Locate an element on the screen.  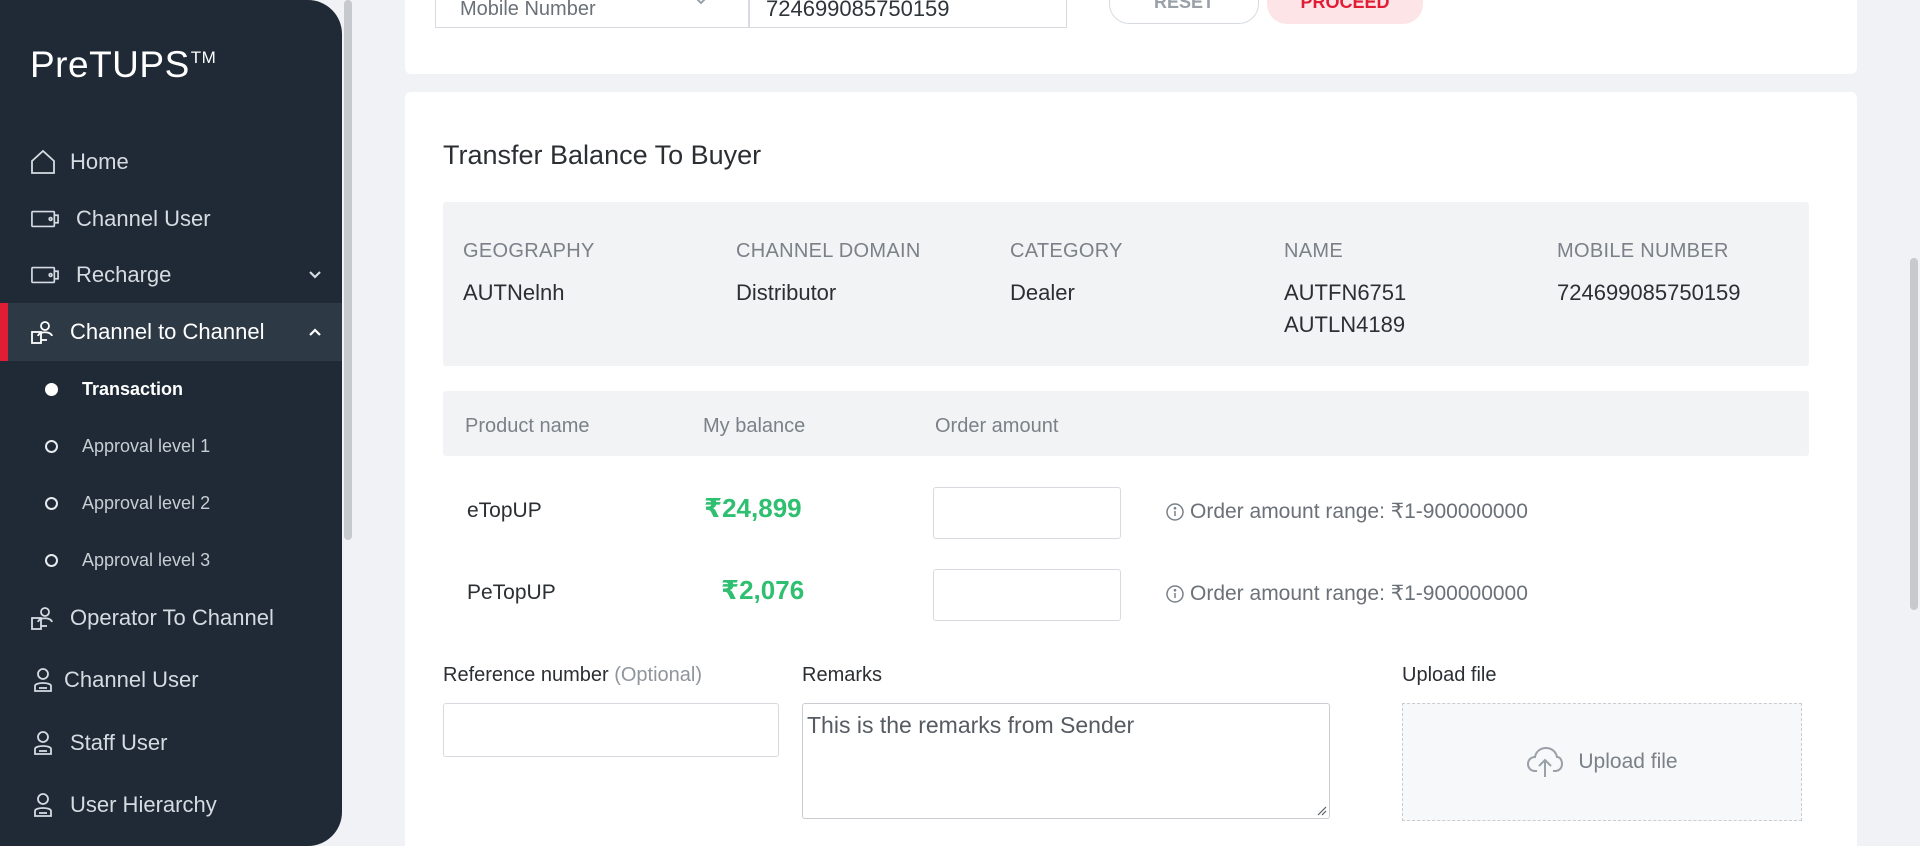
upload-file-dropzone: Upload file is located at coordinates (1602, 762).